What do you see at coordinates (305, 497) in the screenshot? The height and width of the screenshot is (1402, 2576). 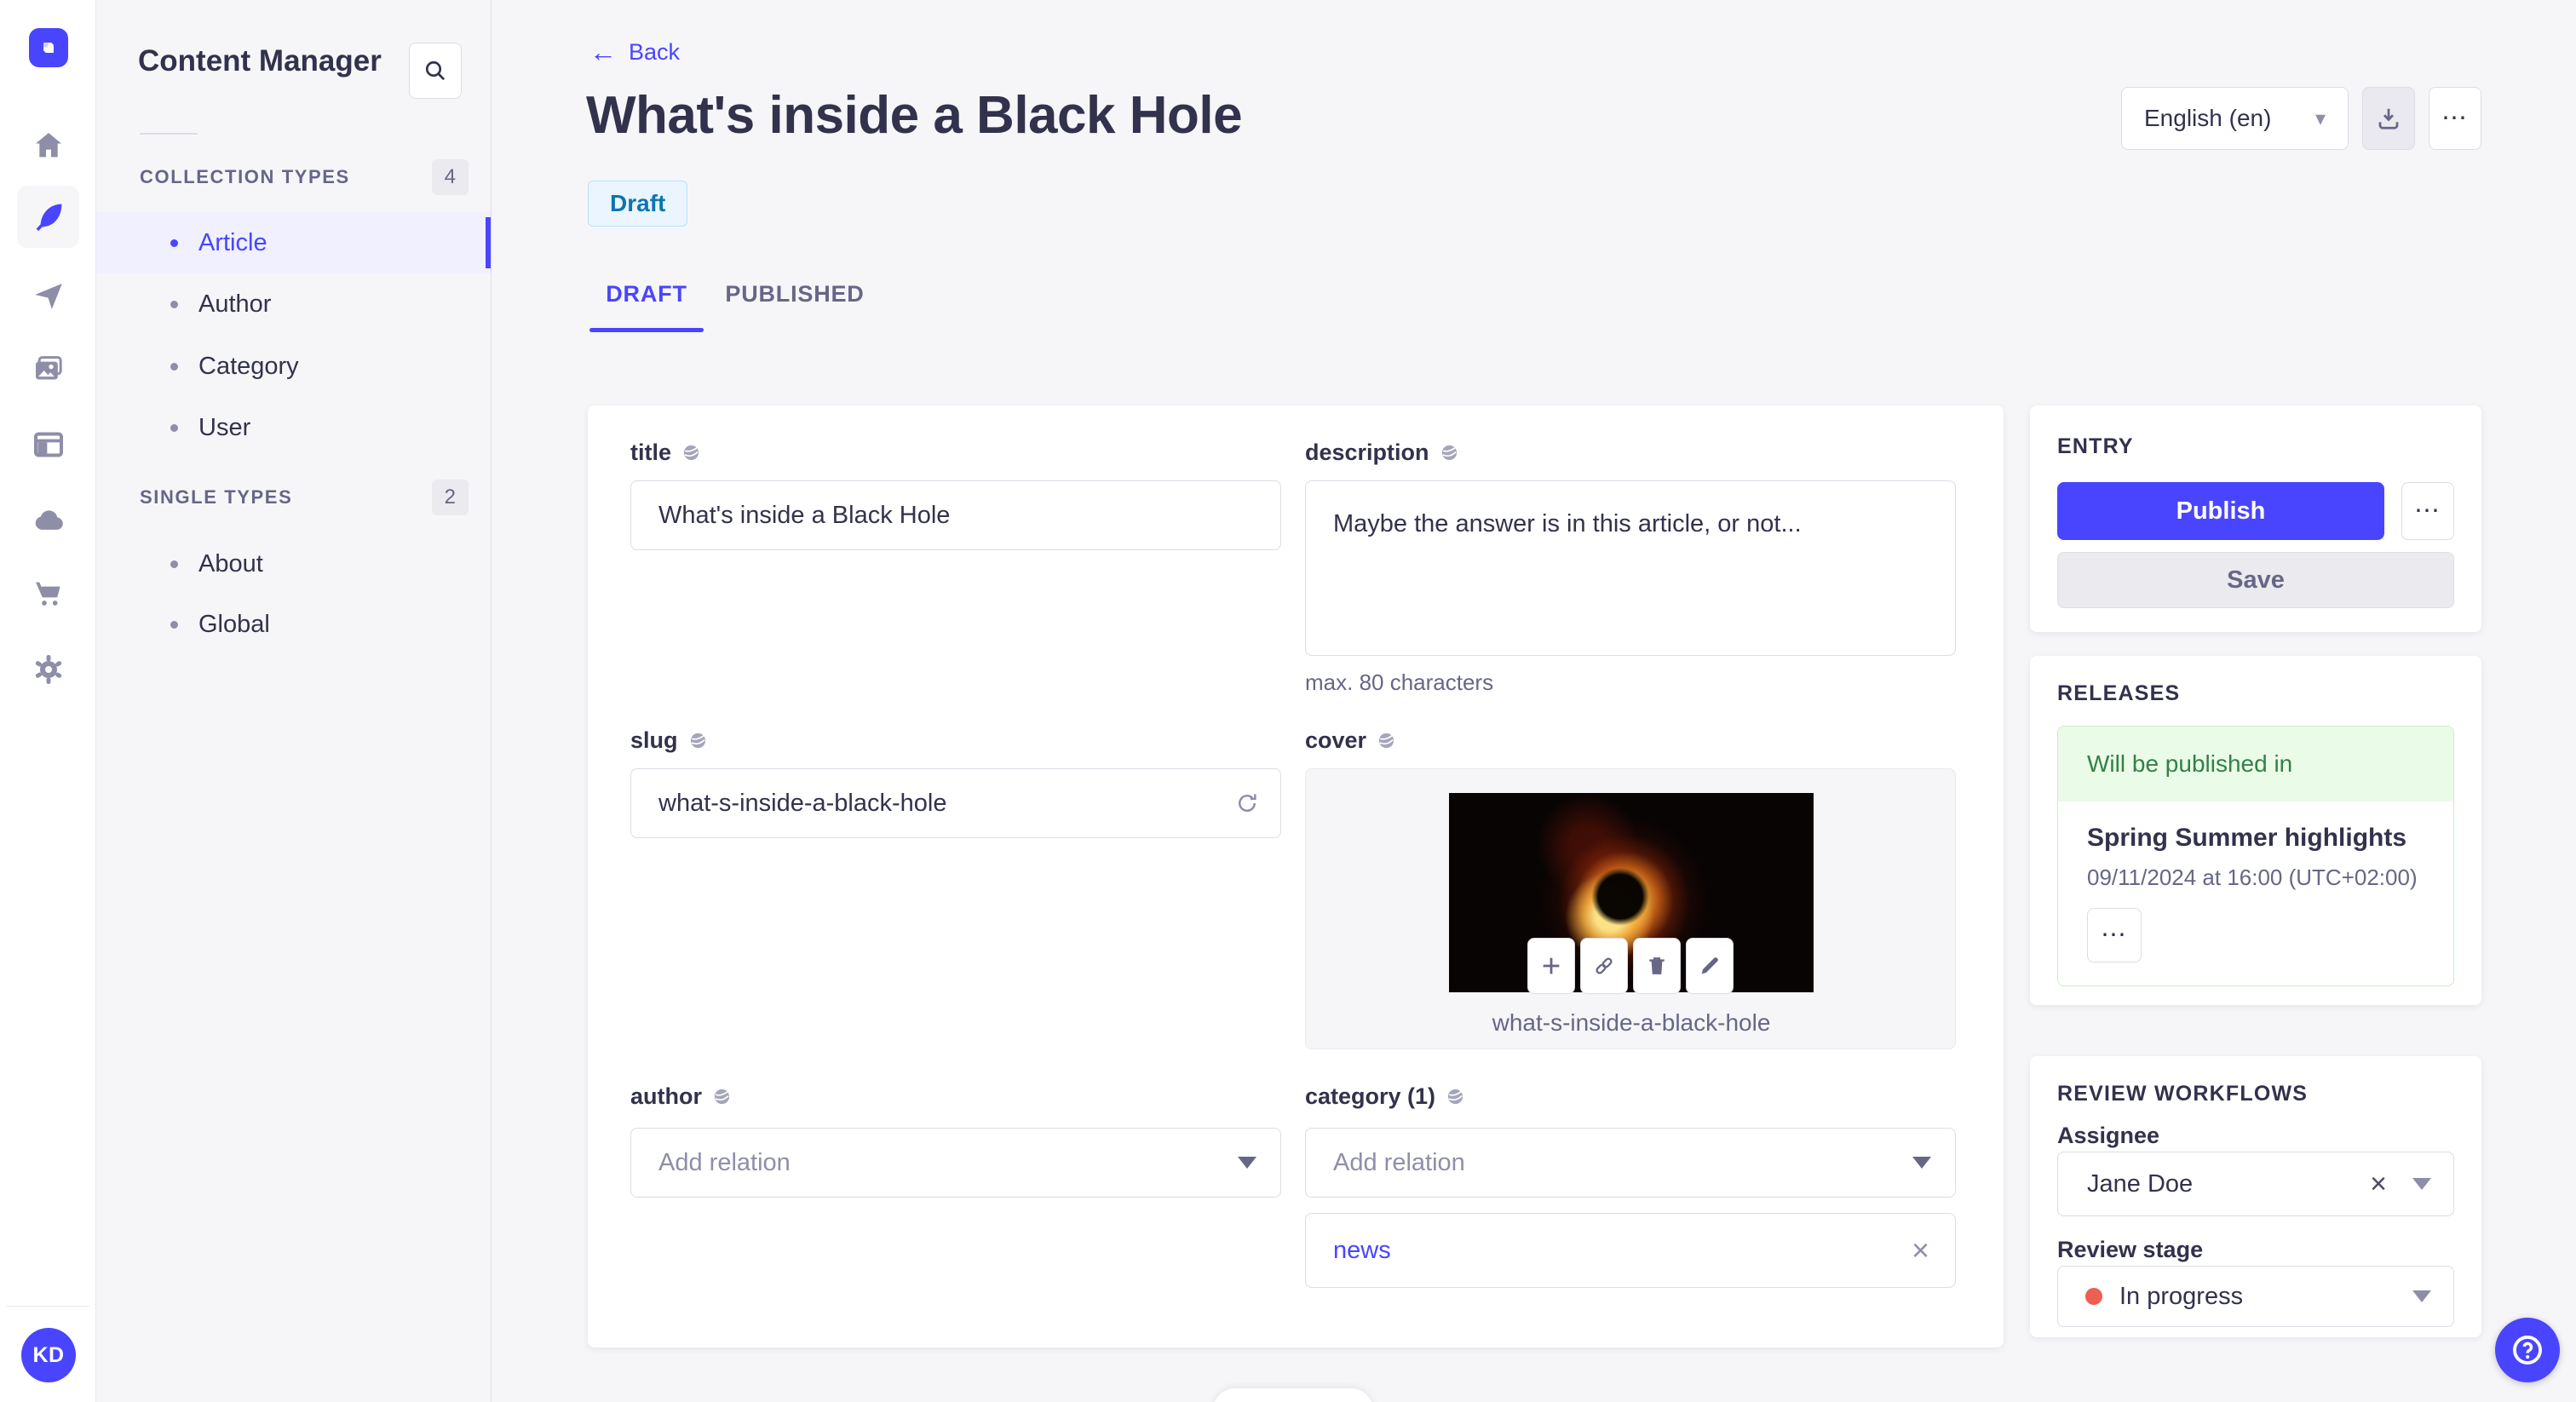 I see `section-single-types: SINGLE TYPES 2` at bounding box center [305, 497].